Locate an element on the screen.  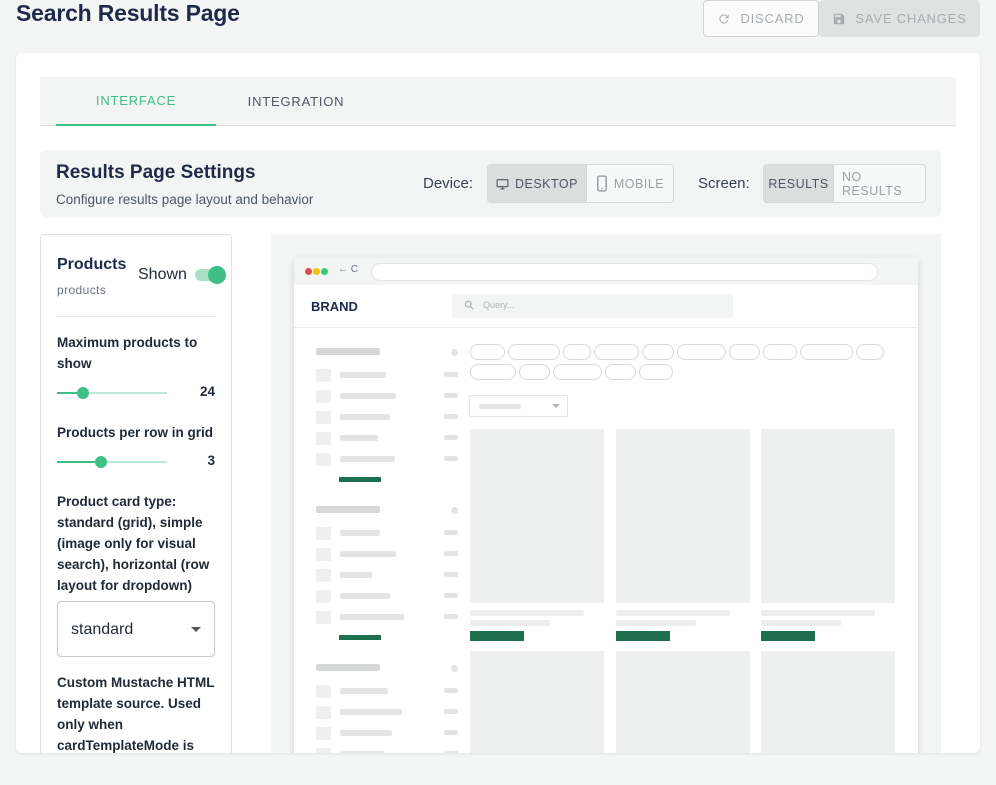
save-changes-button: SAVE CHANGES is located at coordinates (899, 18).